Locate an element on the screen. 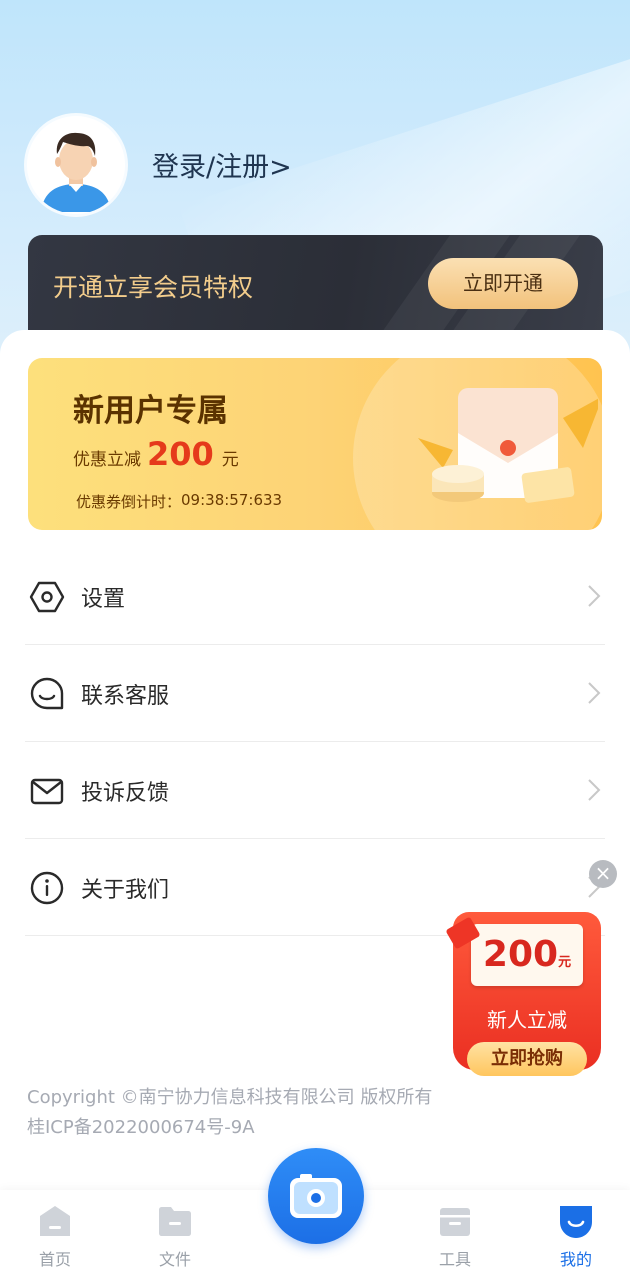 The height and width of the screenshot is (1280, 630). login-register-link: 登录/注册> is located at coordinates (222, 164).